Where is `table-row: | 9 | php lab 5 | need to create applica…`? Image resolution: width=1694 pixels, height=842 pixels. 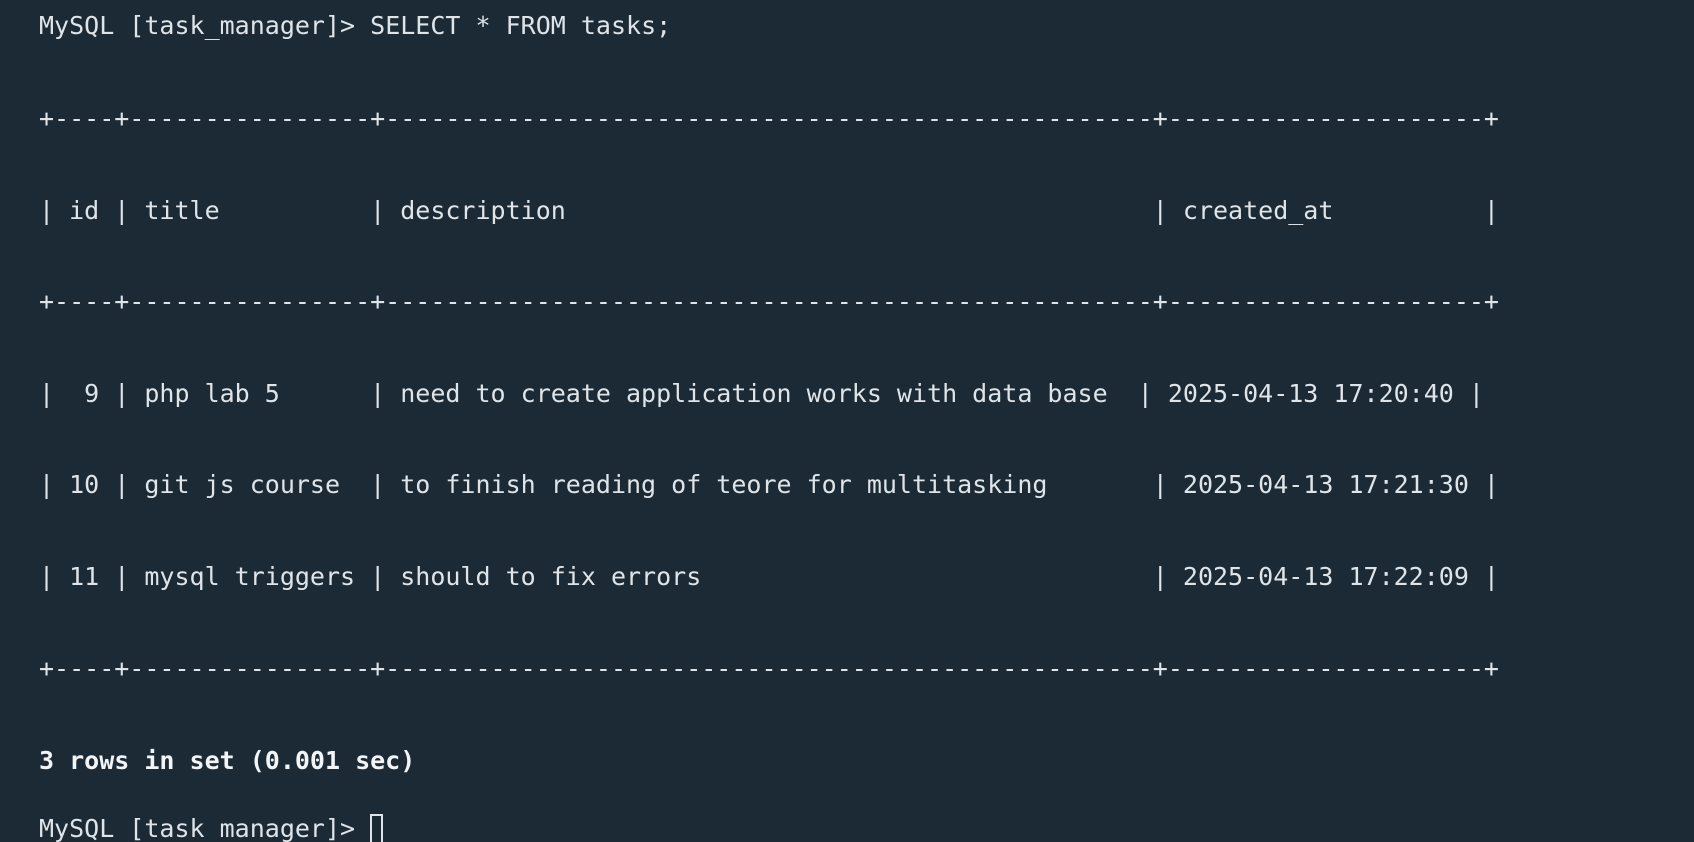
table-row: | 9 | php lab 5 | need to create applica… is located at coordinates (761, 393).